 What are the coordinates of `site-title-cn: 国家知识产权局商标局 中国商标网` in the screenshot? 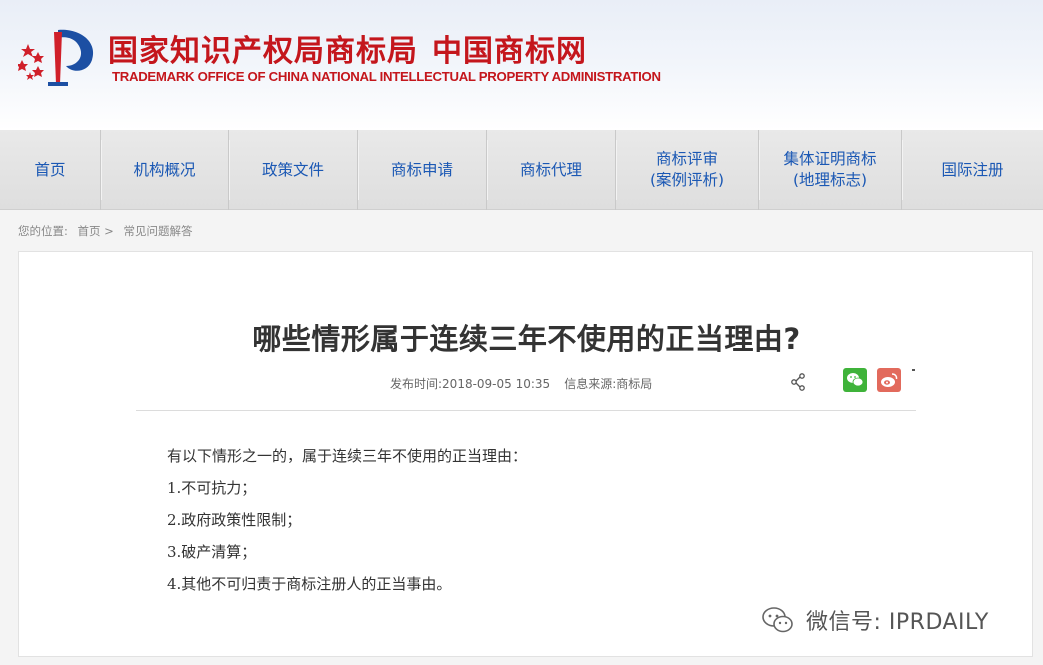 It's located at (347, 48).